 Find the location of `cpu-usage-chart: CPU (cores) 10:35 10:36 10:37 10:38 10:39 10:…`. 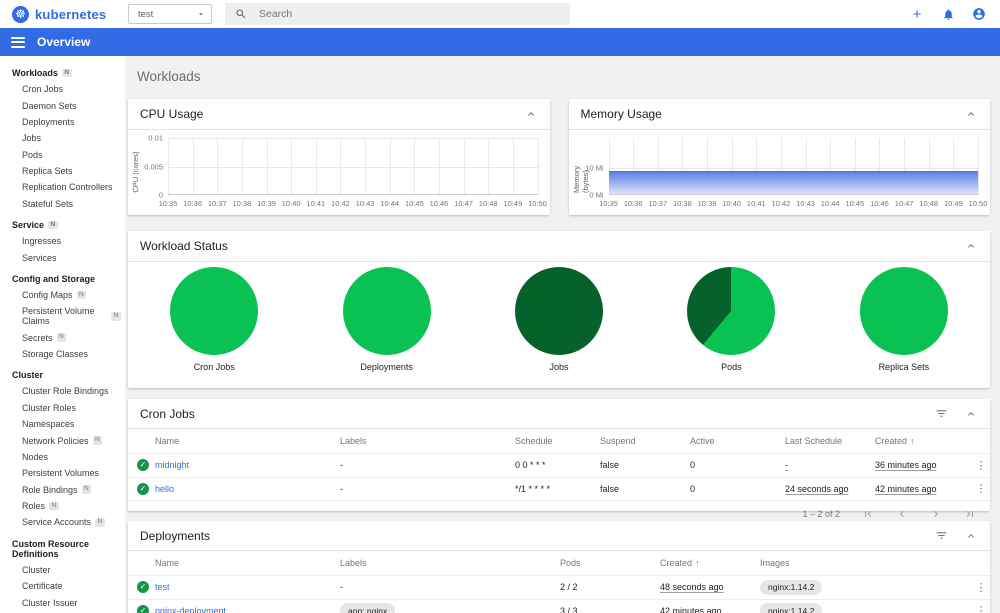

cpu-usage-chart: CPU (cores) 10:35 10:36 10:37 10:38 10:39 10:… is located at coordinates (339, 172).